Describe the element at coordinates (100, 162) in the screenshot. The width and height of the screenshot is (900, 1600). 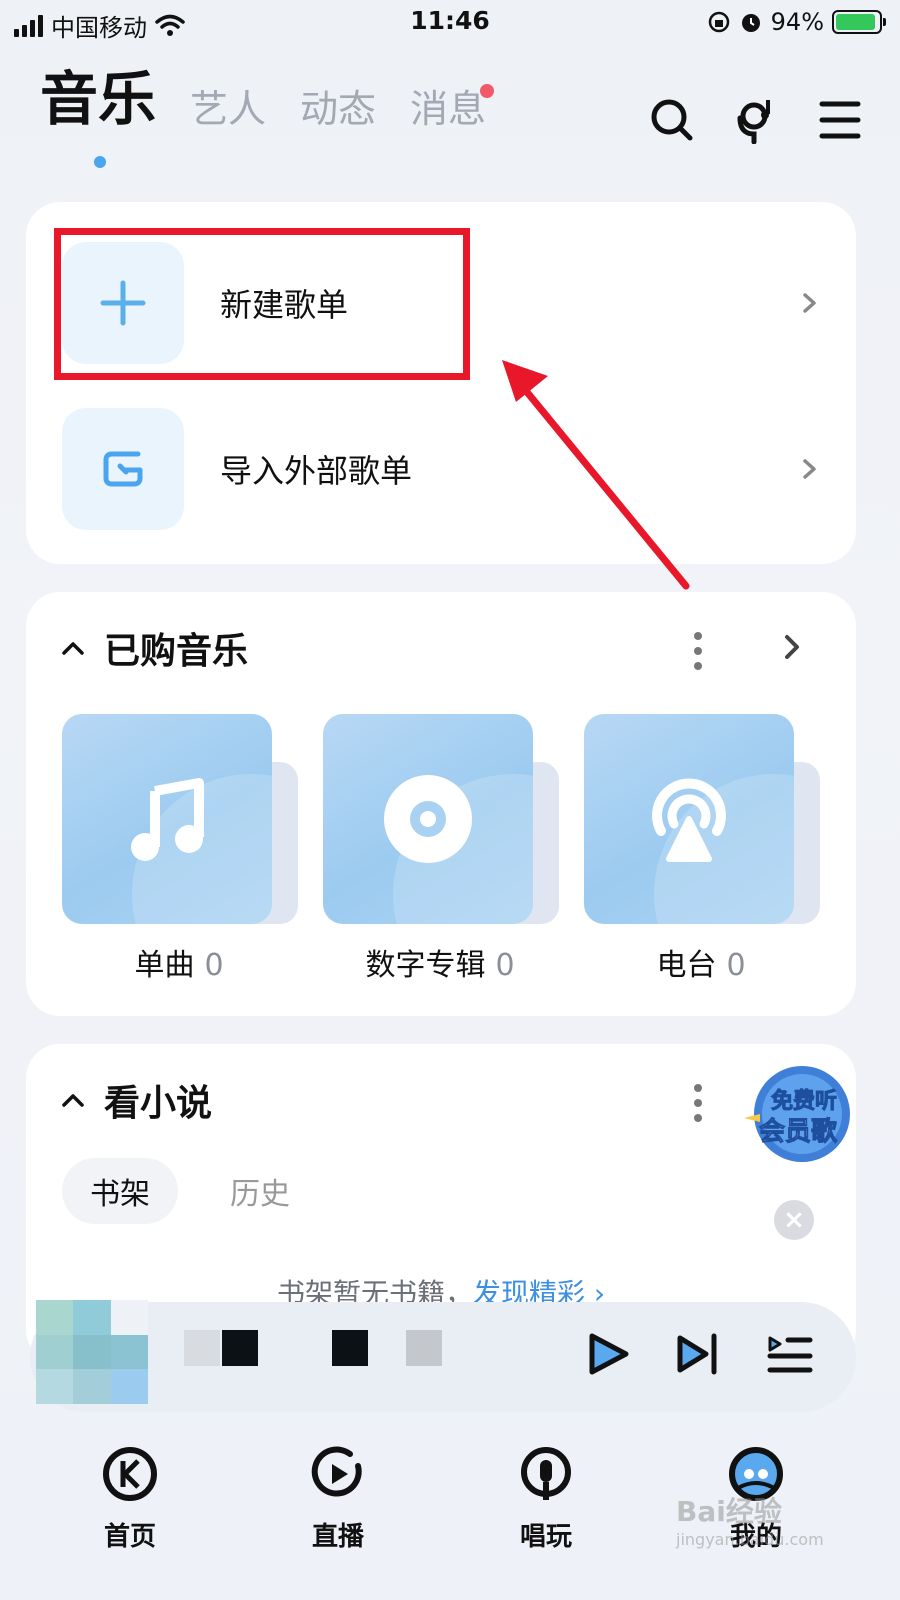
I see `active-tab-indicator` at that location.